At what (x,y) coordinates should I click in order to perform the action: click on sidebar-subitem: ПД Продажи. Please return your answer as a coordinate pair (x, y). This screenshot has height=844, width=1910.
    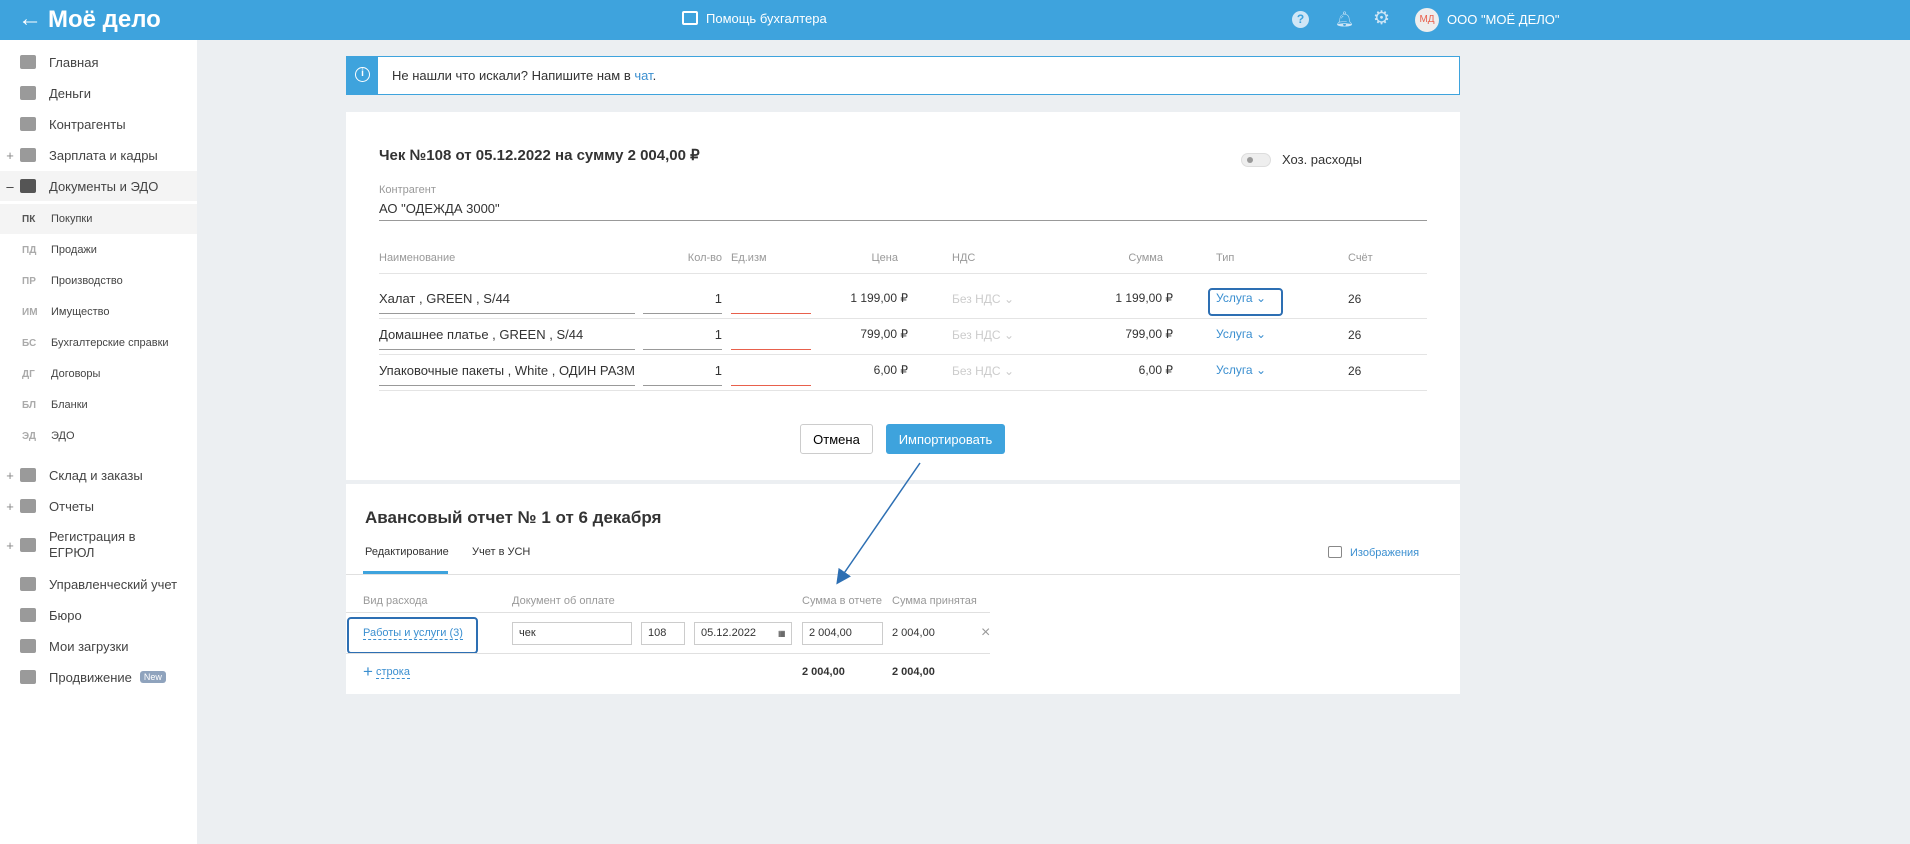
    Looking at the image, I should click on (98, 250).